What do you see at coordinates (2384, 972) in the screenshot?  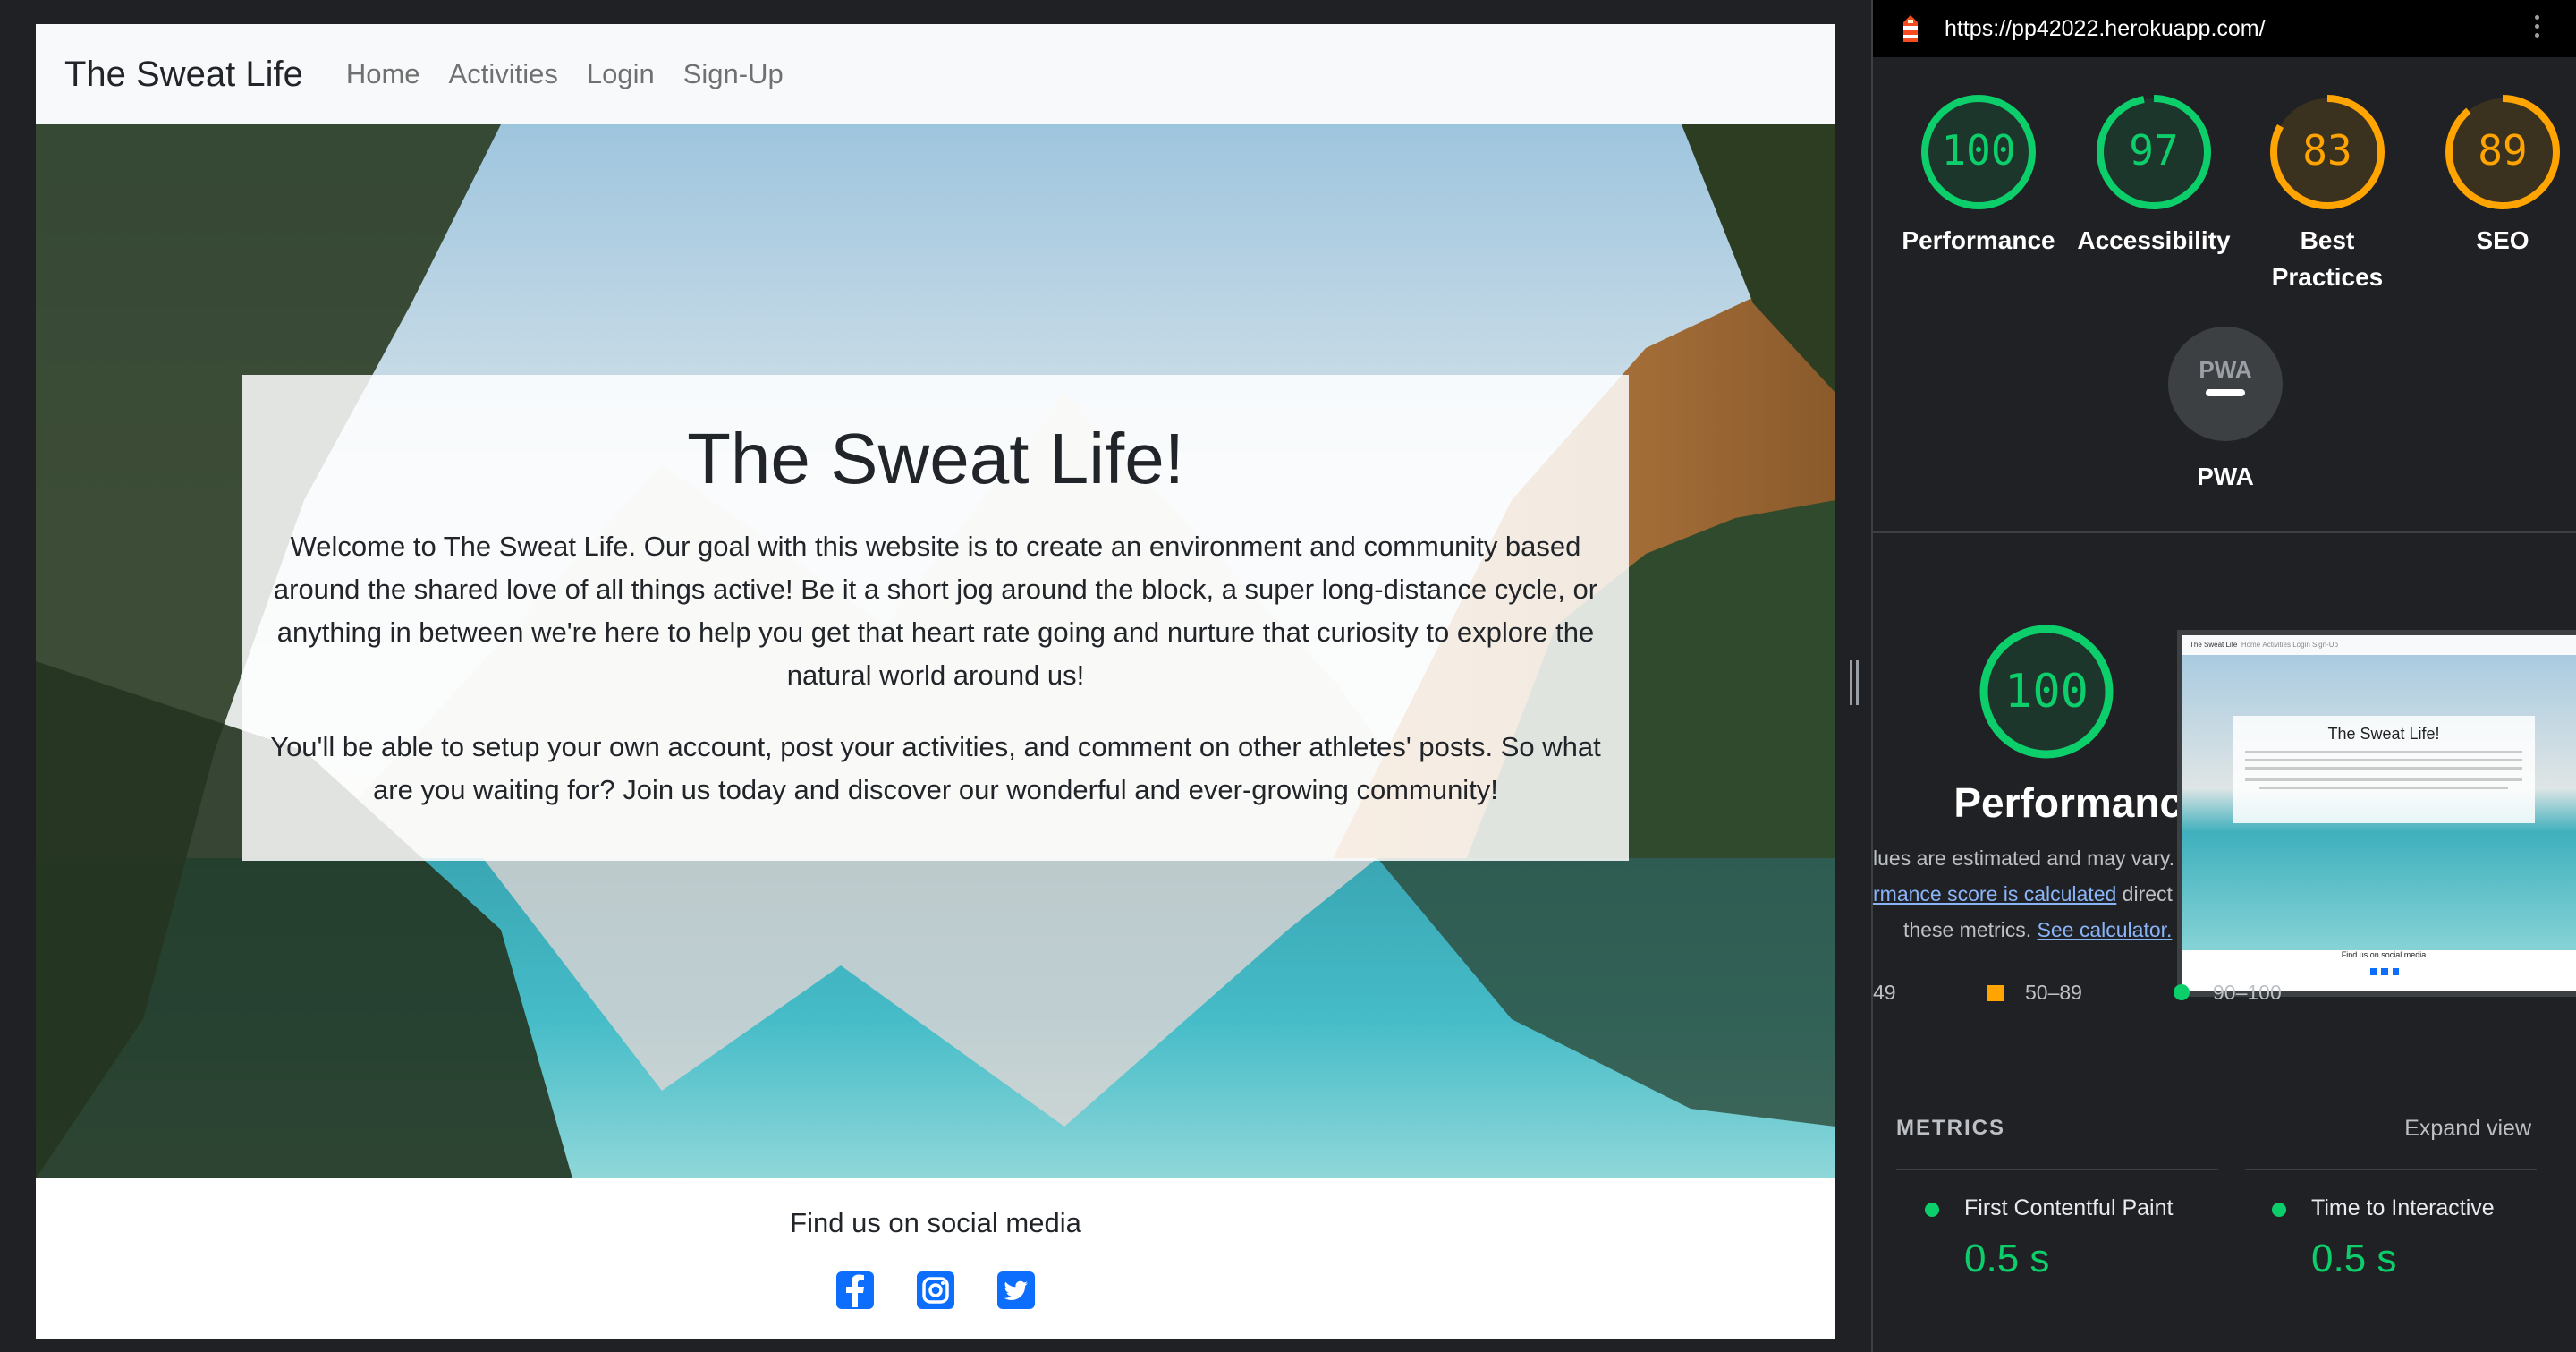 I see `thumb-social-icons` at bounding box center [2384, 972].